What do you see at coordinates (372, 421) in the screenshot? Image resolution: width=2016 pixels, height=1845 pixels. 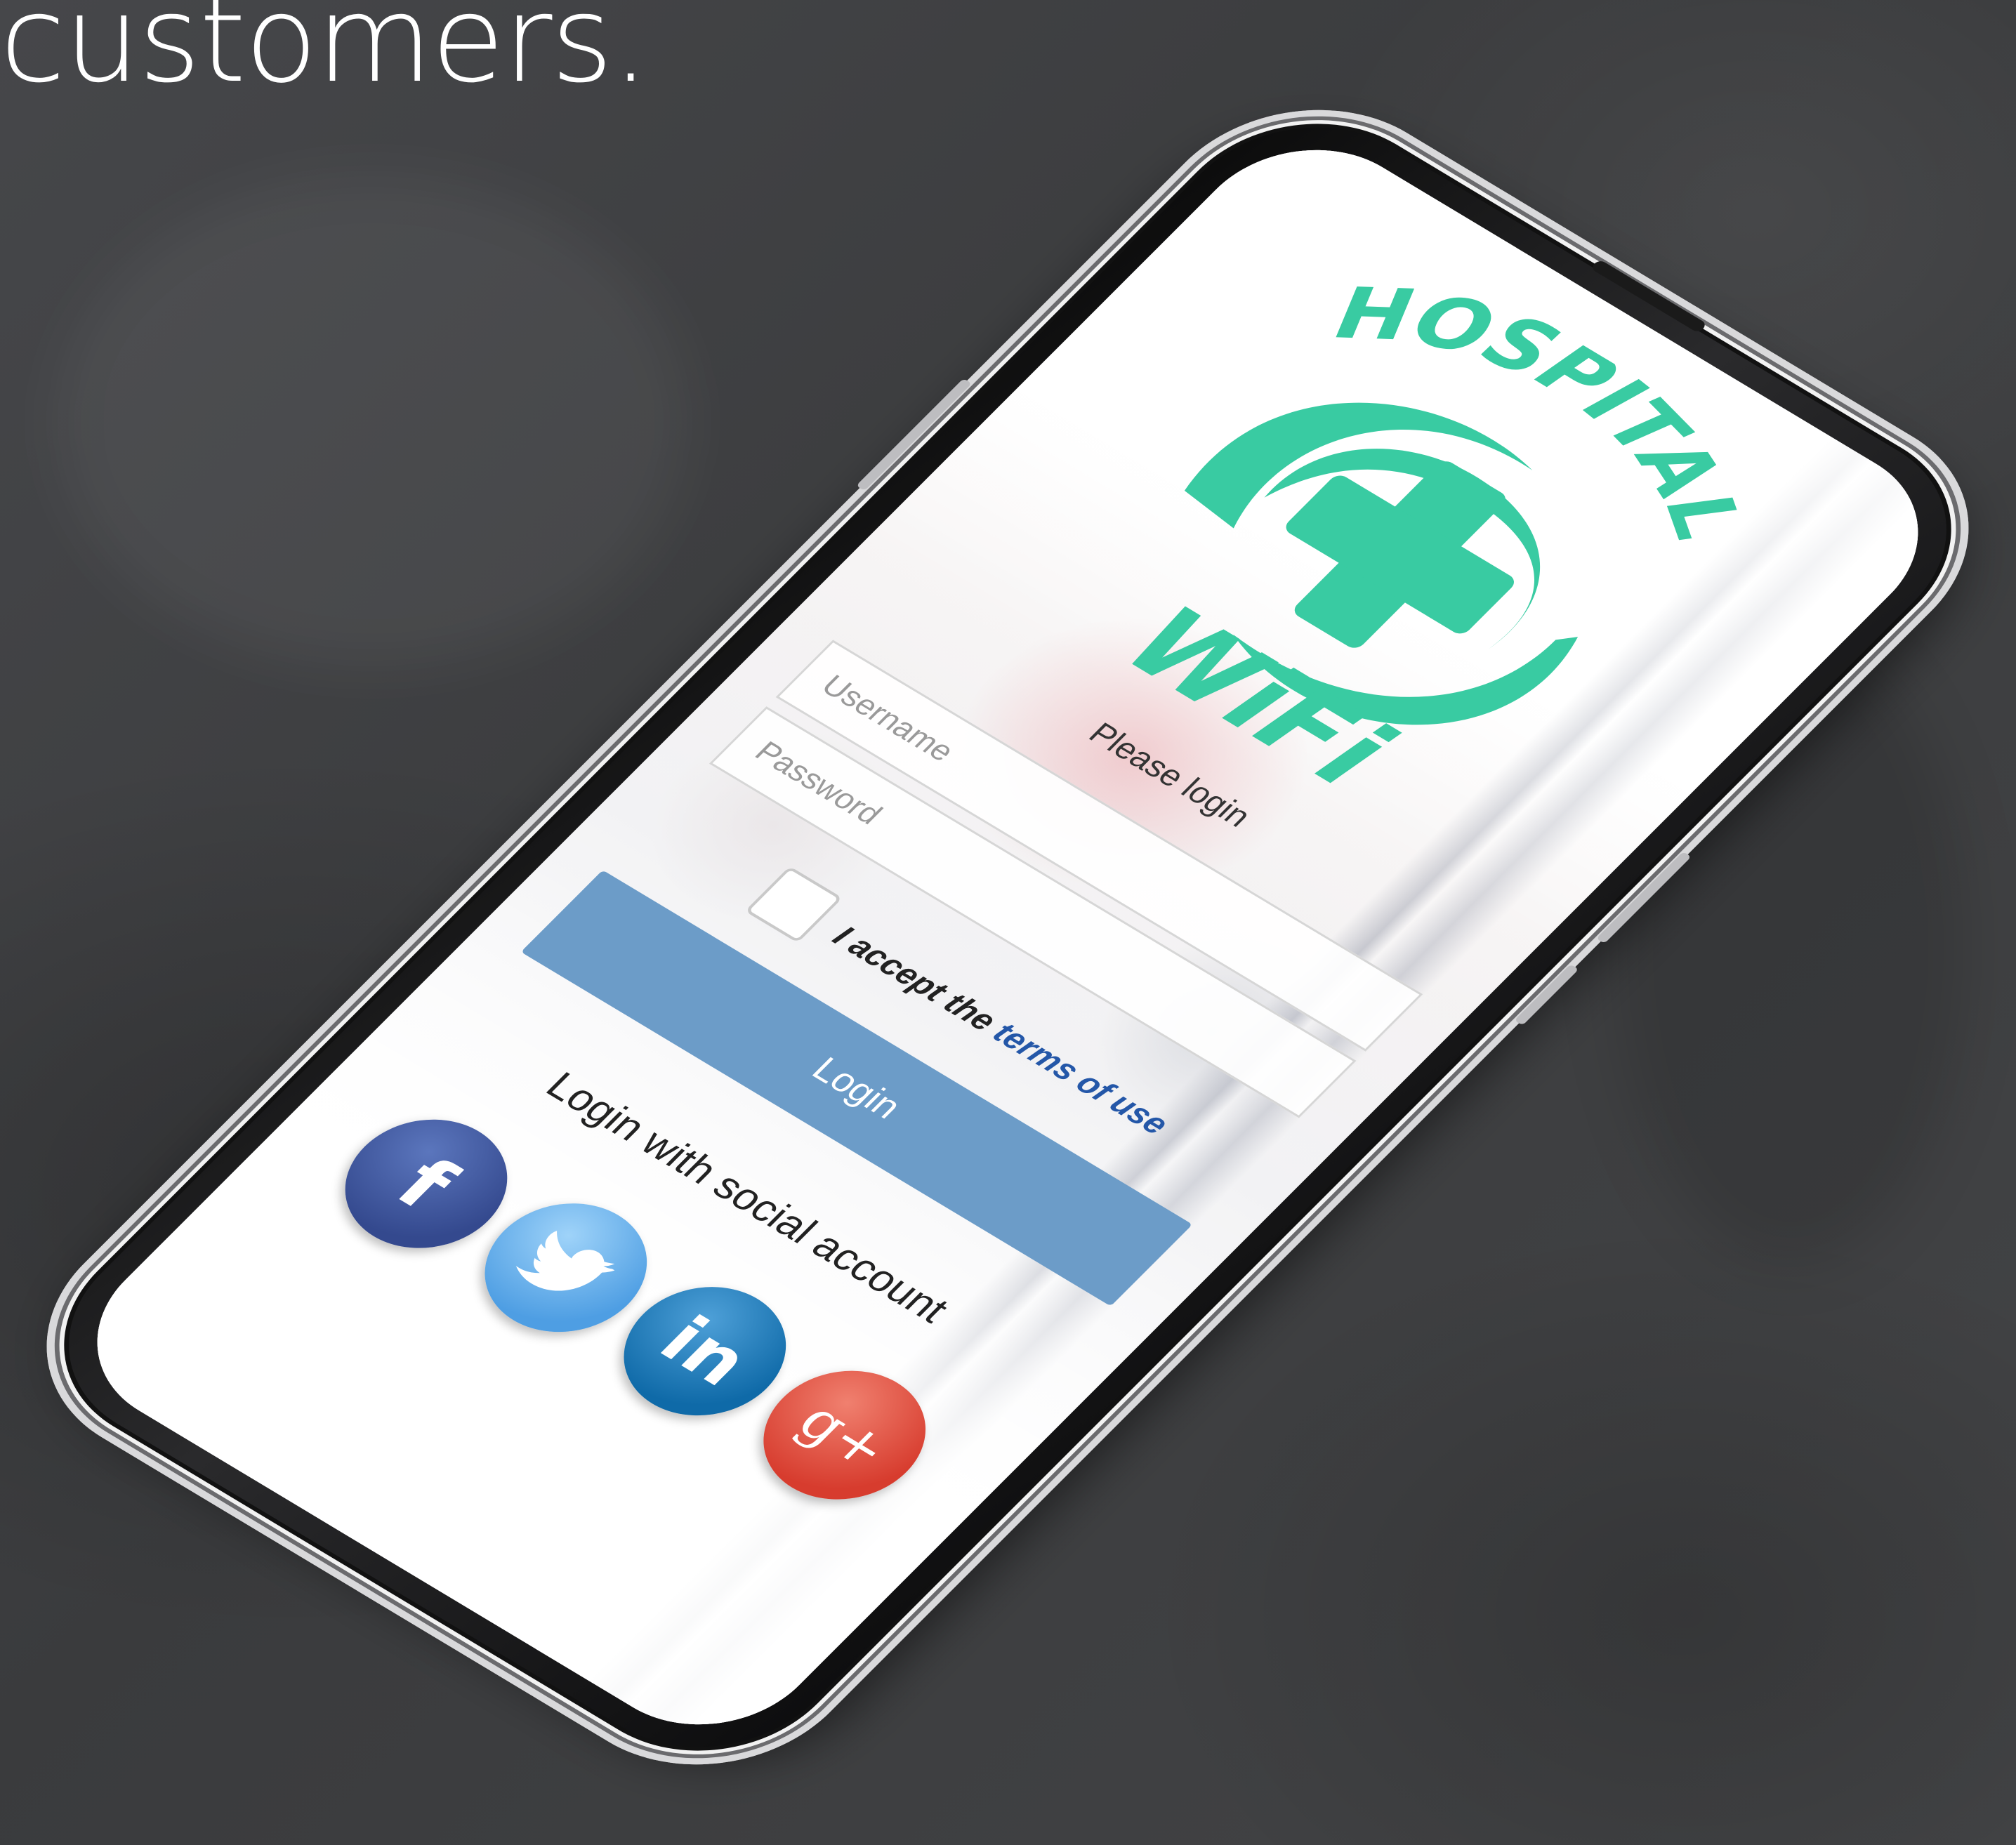 I see `background-fold` at bounding box center [372, 421].